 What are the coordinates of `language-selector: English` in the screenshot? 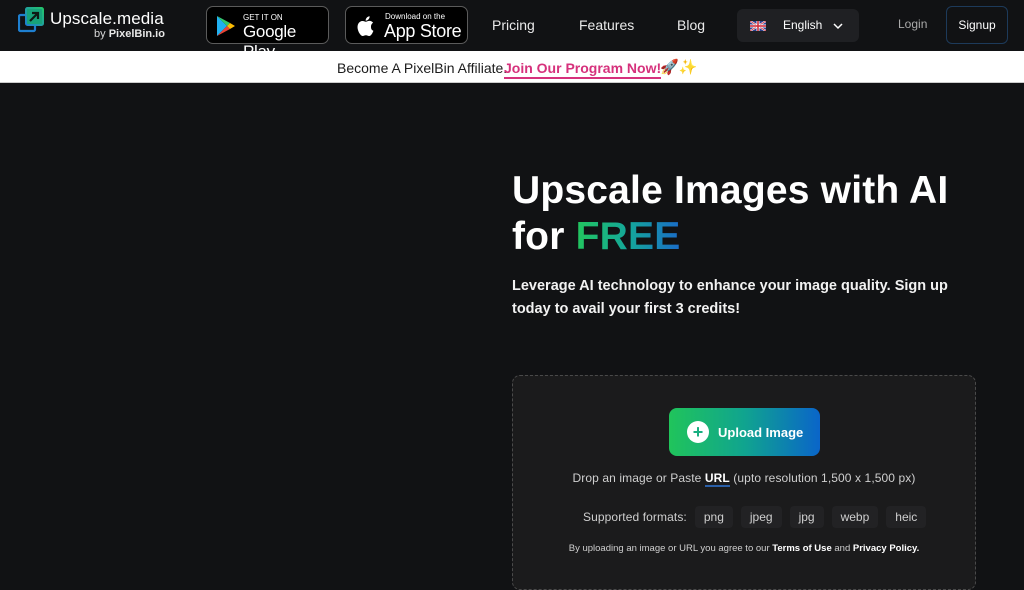 It's located at (798, 25).